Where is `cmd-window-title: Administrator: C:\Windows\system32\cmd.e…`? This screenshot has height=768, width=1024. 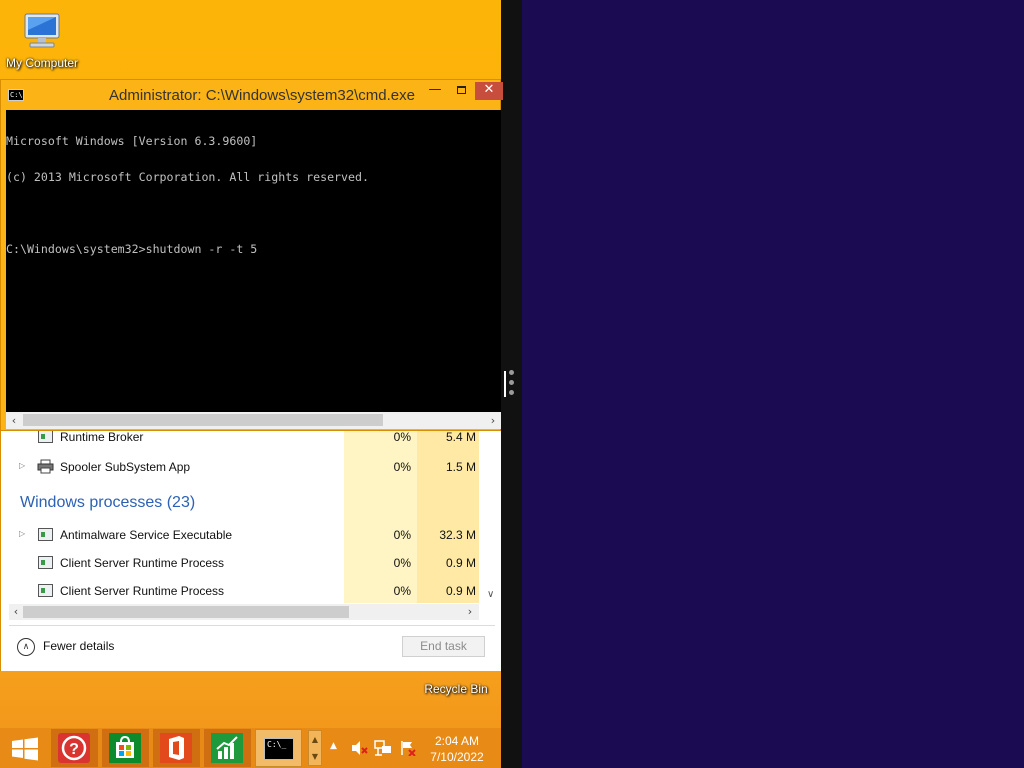 cmd-window-title: Administrator: C:\Windows\system32\cmd.e… is located at coordinates (262, 95).